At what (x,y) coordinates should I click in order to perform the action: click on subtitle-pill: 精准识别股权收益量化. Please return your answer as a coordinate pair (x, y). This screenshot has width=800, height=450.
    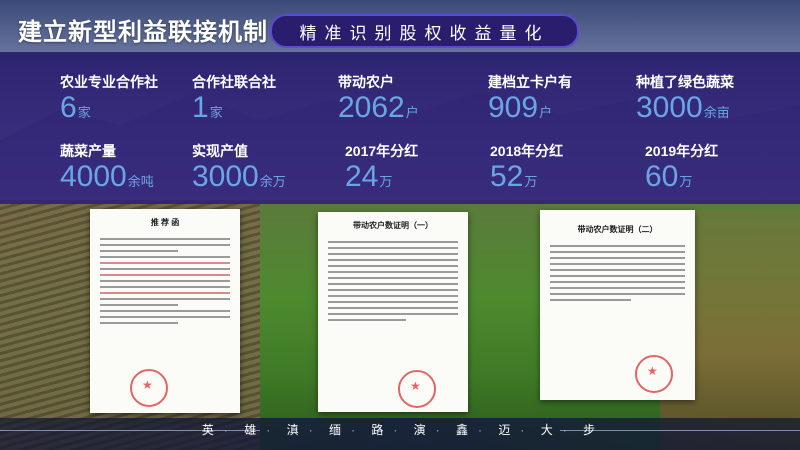
    Looking at the image, I should click on (424, 31).